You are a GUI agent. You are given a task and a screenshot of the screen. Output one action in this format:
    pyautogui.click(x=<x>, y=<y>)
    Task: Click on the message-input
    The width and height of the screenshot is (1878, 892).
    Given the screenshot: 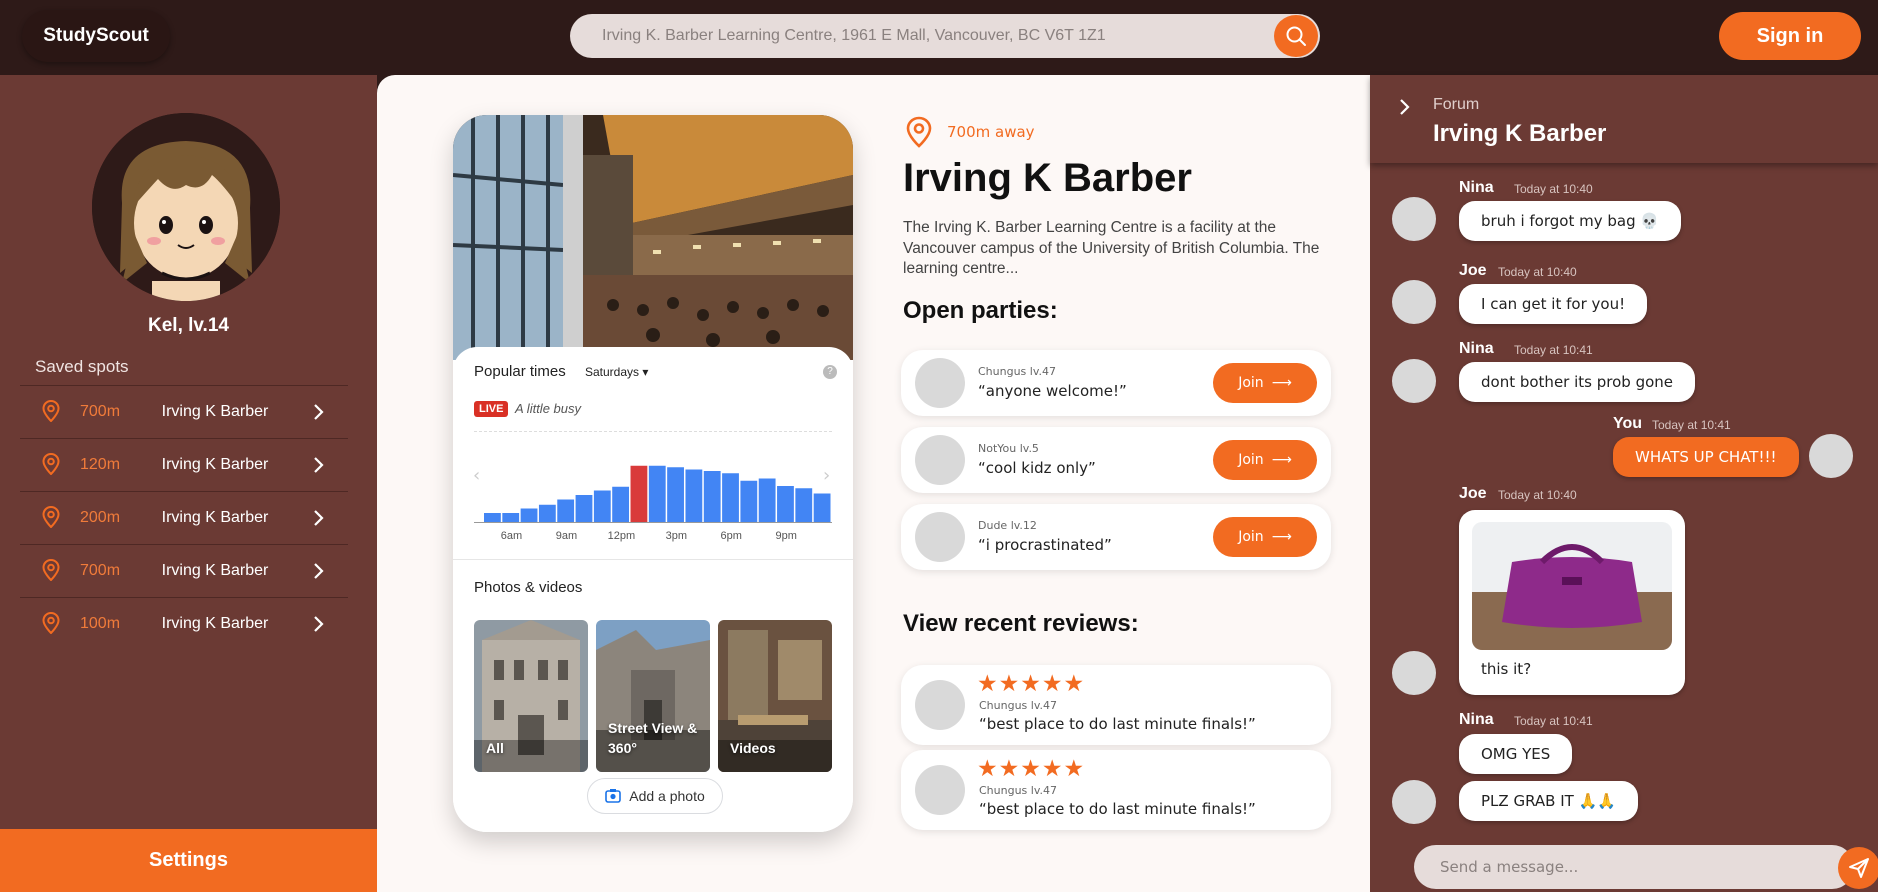 What is the action you would take?
    pyautogui.click(x=1609, y=867)
    